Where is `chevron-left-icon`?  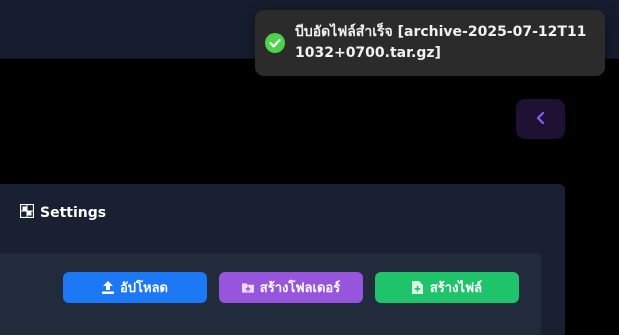 chevron-left-icon is located at coordinates (541, 119).